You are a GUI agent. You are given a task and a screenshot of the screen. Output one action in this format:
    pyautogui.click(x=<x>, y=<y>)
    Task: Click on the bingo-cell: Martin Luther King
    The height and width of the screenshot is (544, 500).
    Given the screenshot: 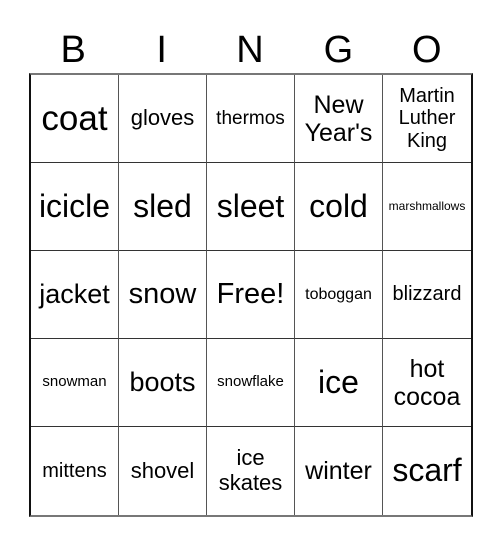 What is the action you would take?
    pyautogui.click(x=427, y=119)
    